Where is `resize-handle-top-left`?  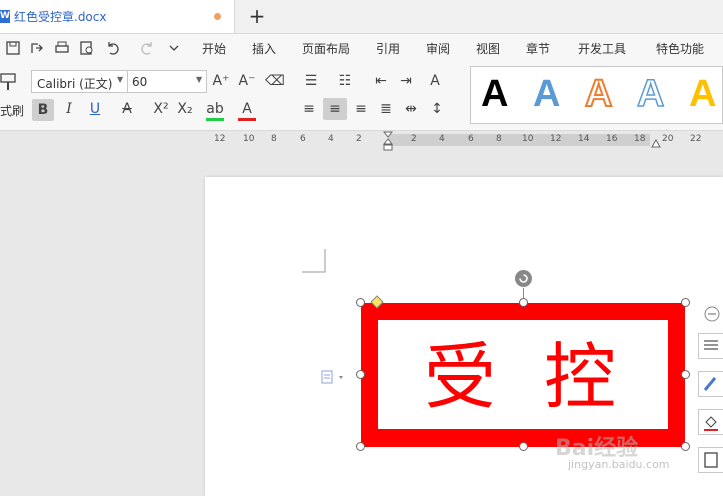 resize-handle-top-left is located at coordinates (360, 302).